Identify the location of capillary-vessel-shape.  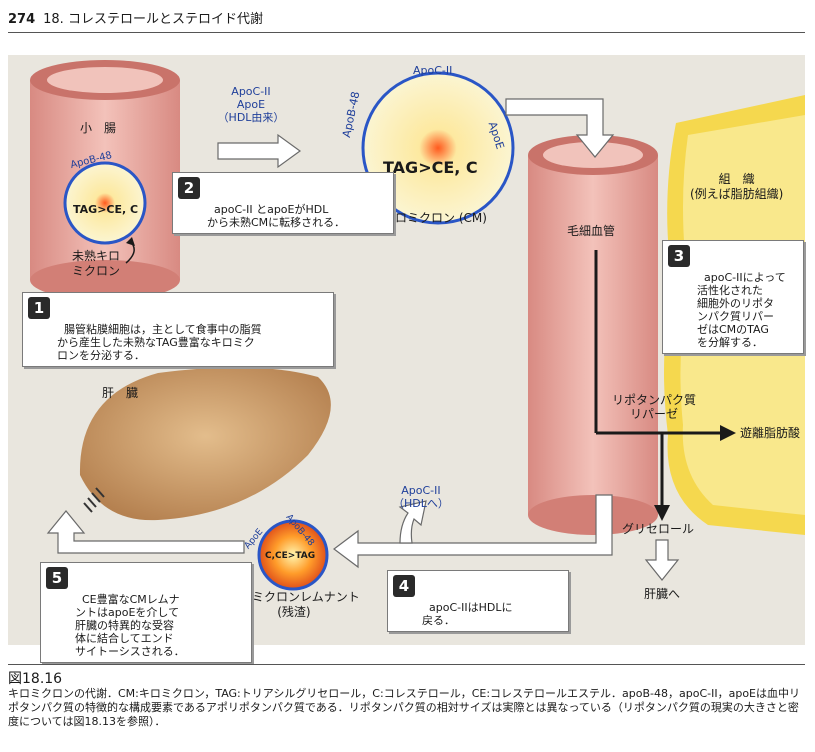
(593, 335).